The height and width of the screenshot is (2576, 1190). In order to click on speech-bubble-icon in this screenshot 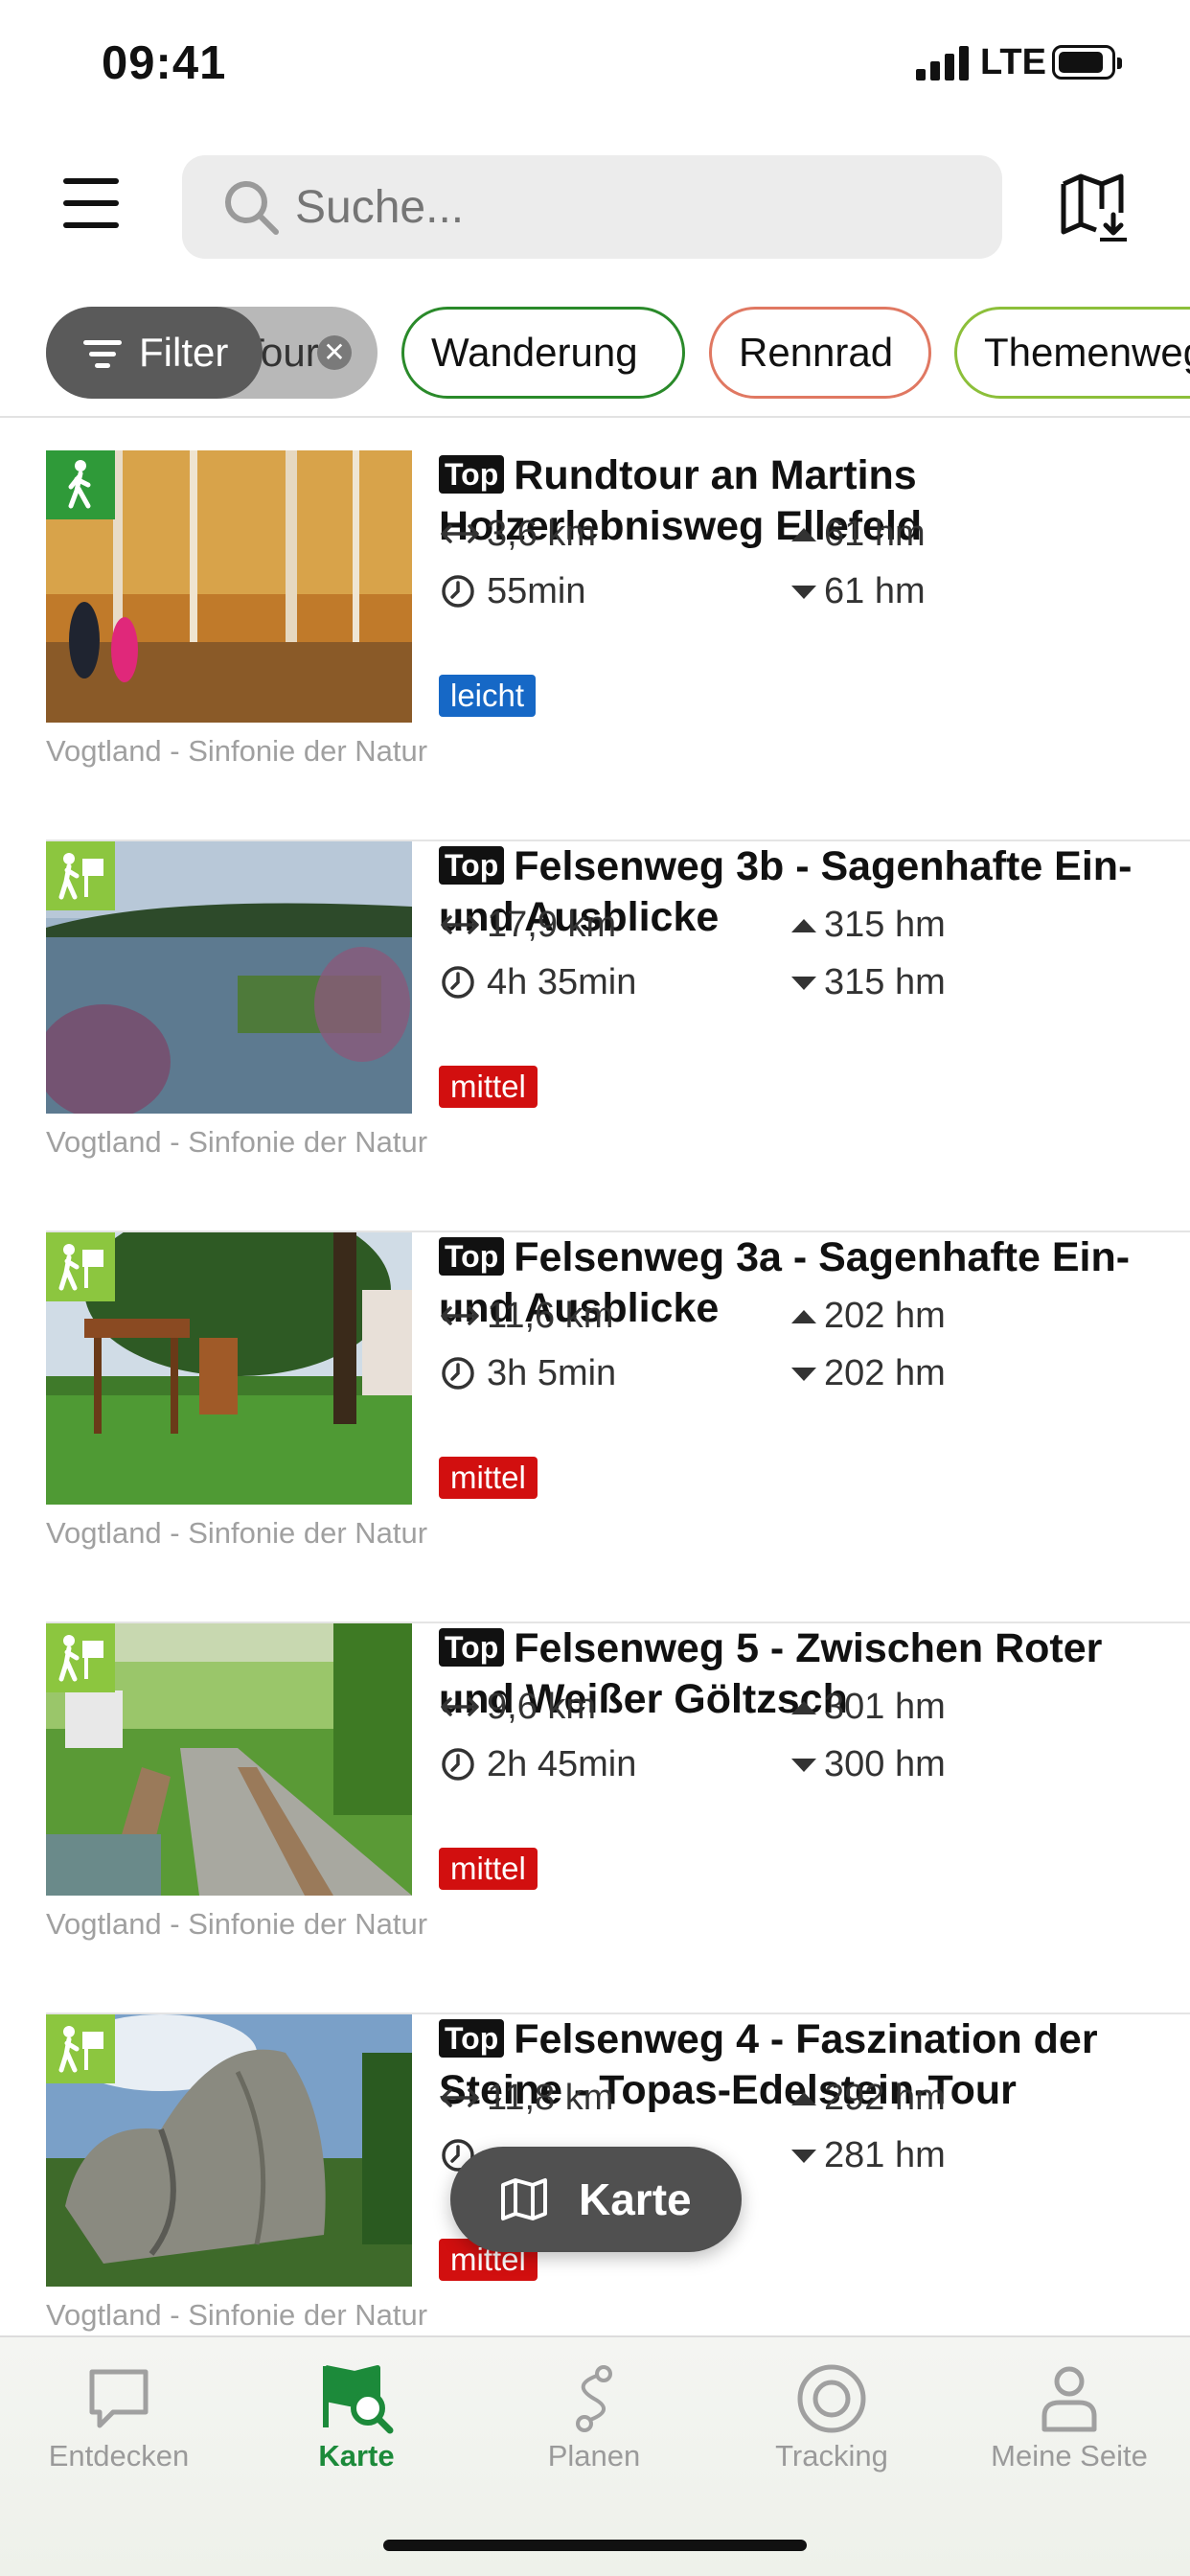, I will do `click(119, 2398)`.